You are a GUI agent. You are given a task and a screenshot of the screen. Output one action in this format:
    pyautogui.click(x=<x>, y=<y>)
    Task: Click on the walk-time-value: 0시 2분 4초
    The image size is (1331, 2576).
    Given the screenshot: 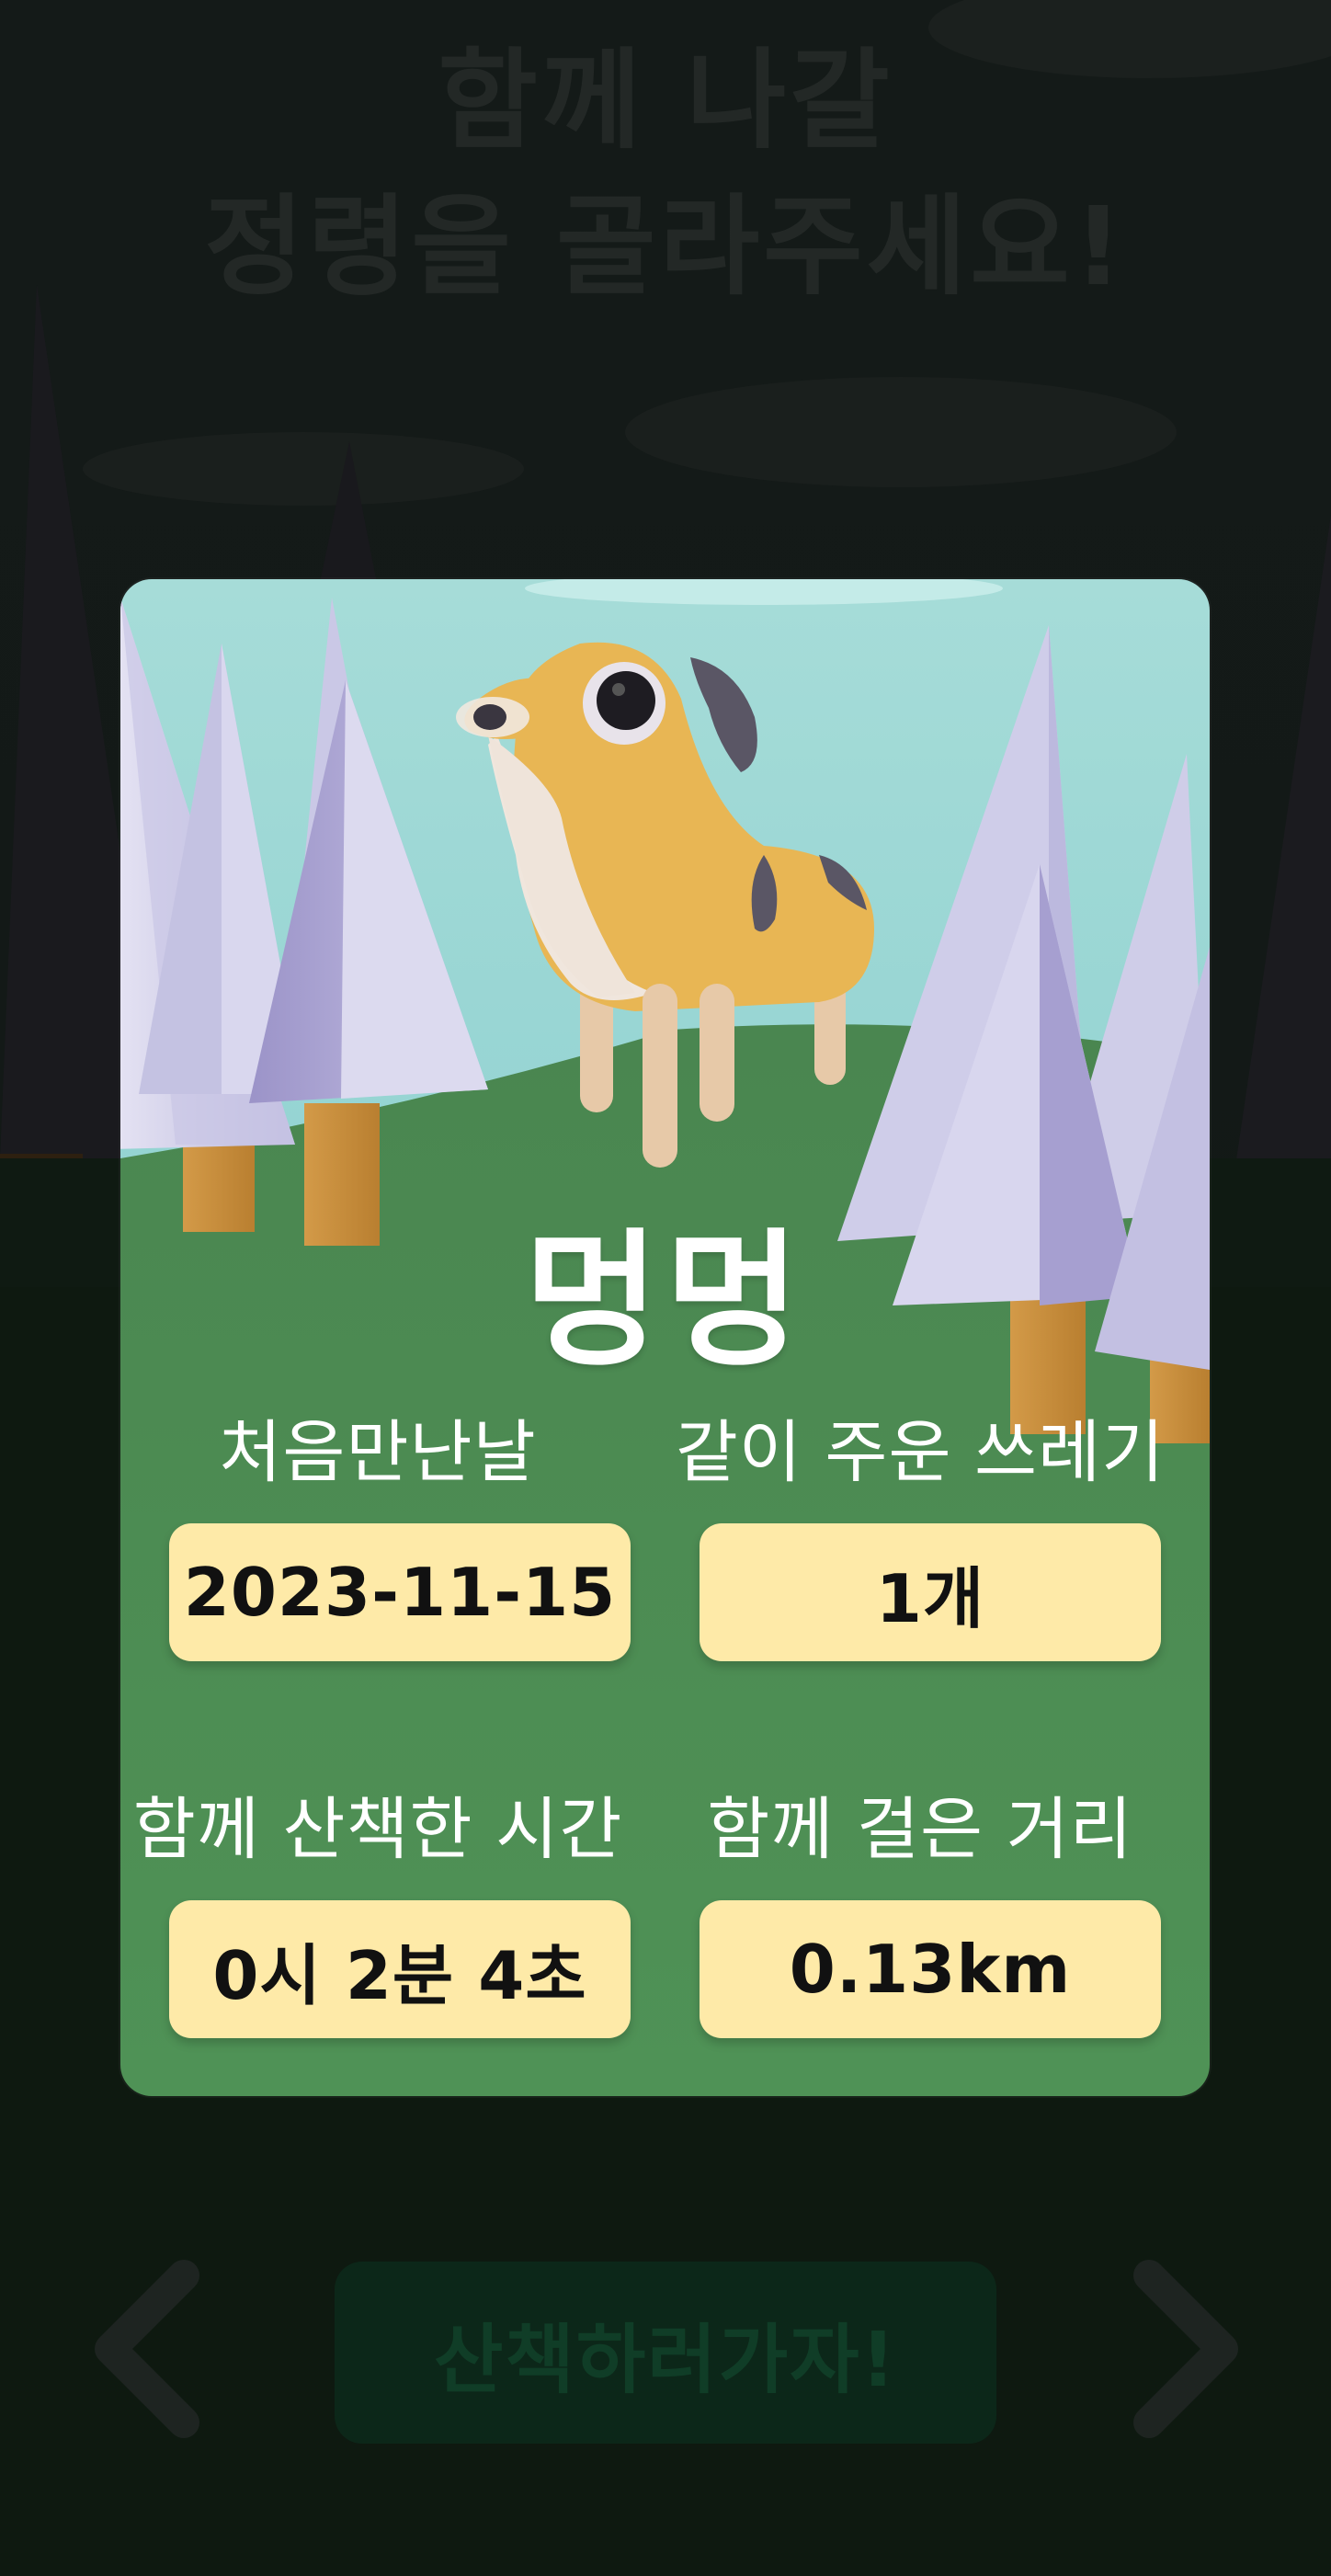 What is the action you would take?
    pyautogui.click(x=400, y=1969)
    